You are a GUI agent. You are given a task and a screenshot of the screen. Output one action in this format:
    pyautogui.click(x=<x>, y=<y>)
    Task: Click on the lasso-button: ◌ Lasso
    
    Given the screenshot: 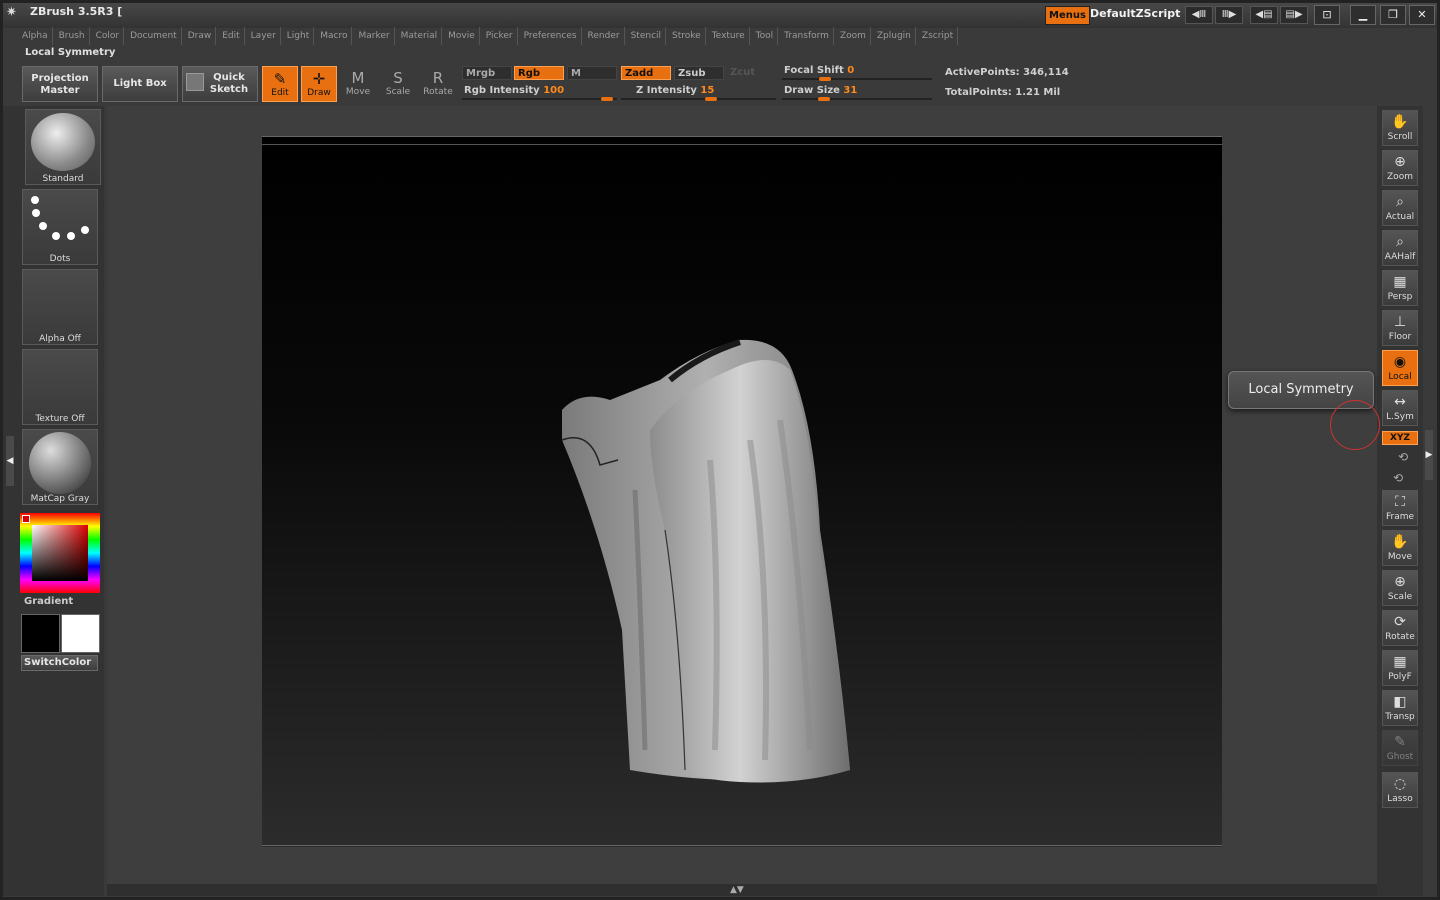 What is the action you would take?
    pyautogui.click(x=1400, y=790)
    